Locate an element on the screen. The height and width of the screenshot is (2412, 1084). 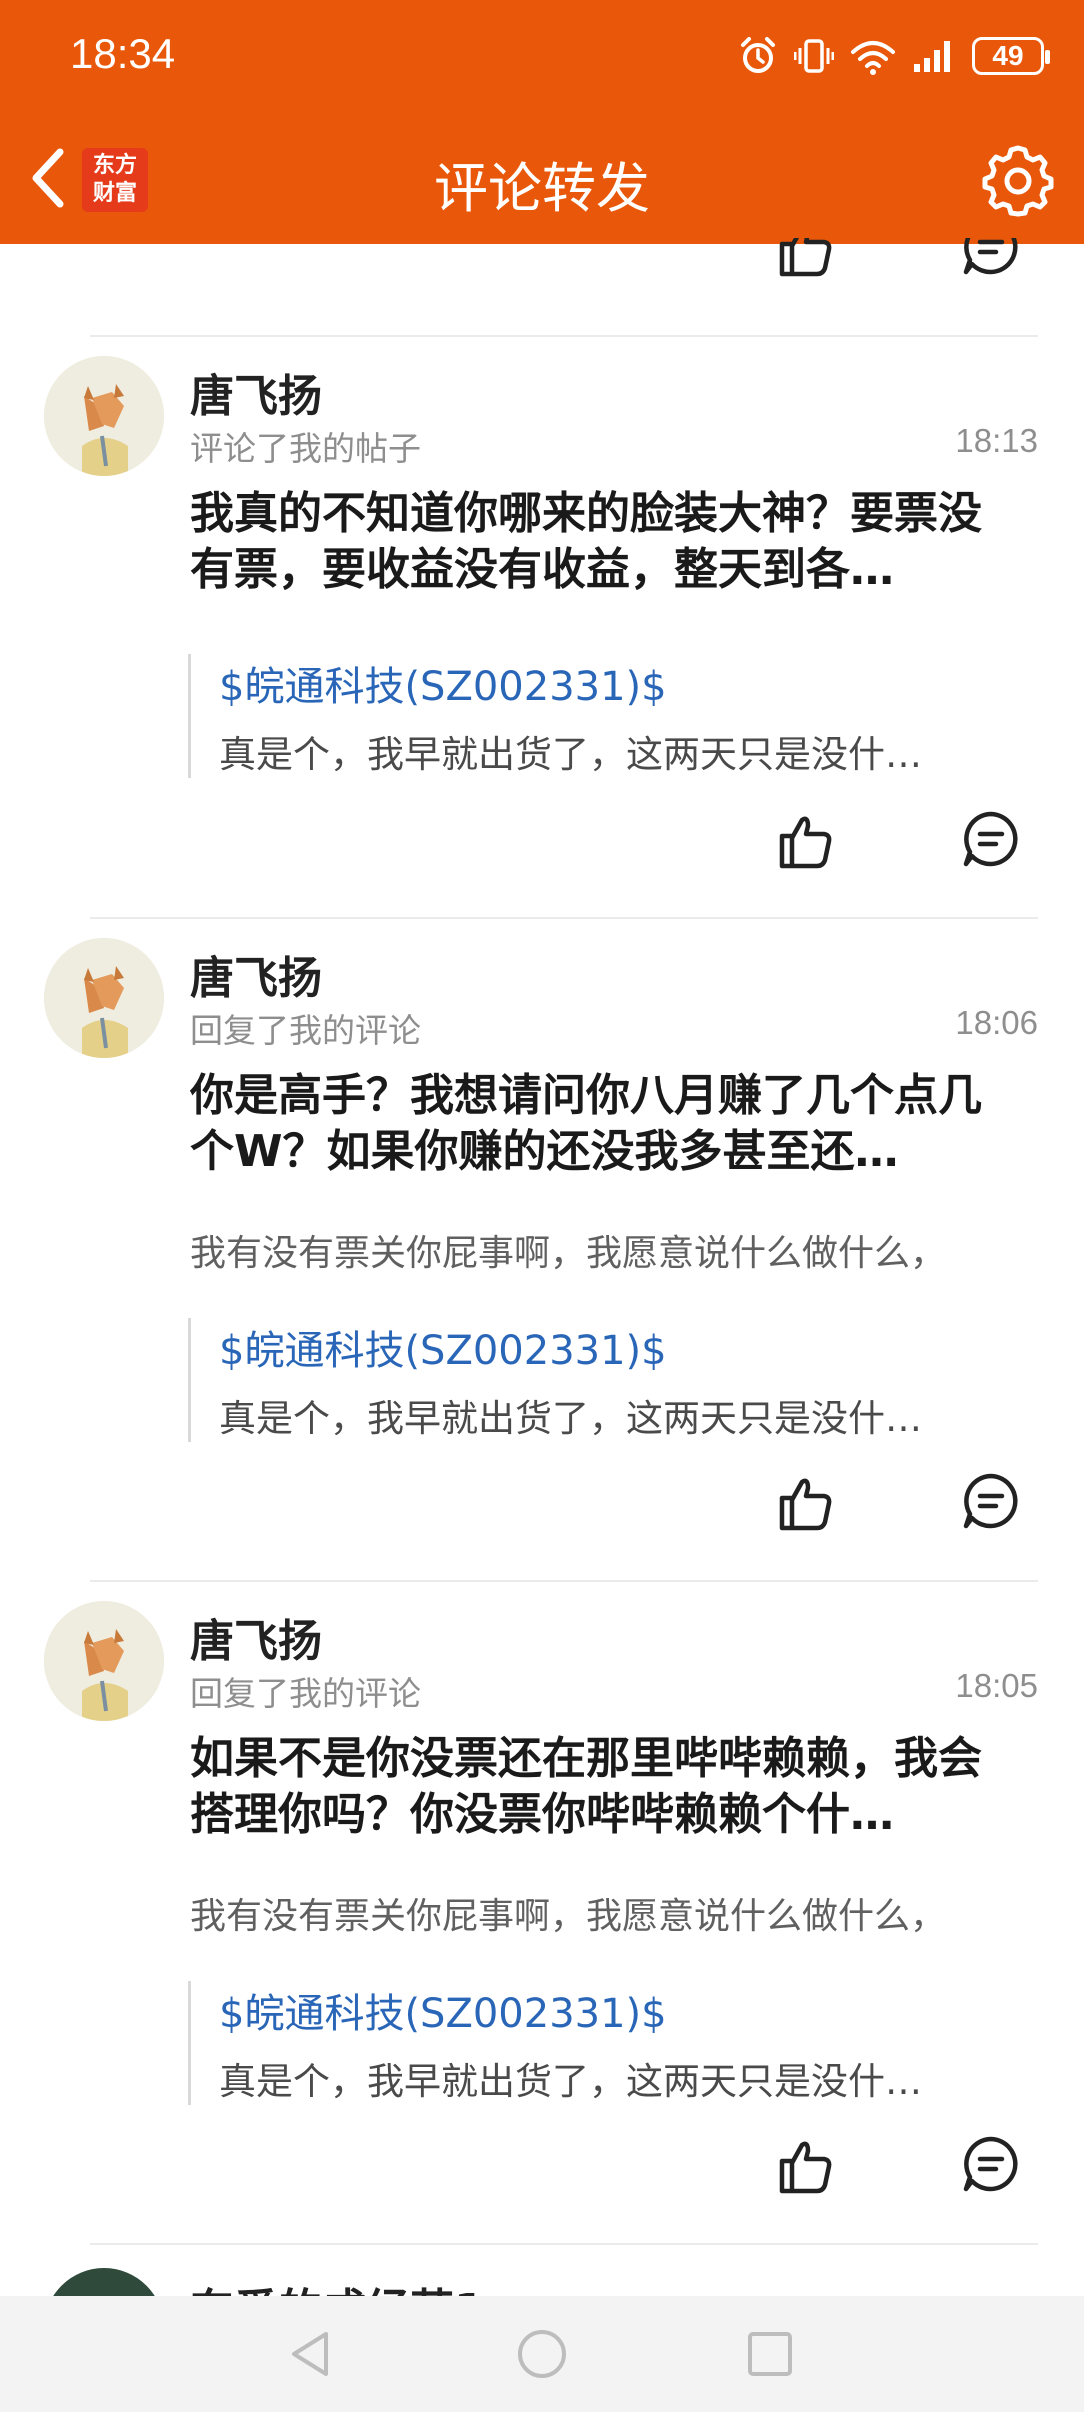
timestamp: 18:05 is located at coordinates (996, 1685).